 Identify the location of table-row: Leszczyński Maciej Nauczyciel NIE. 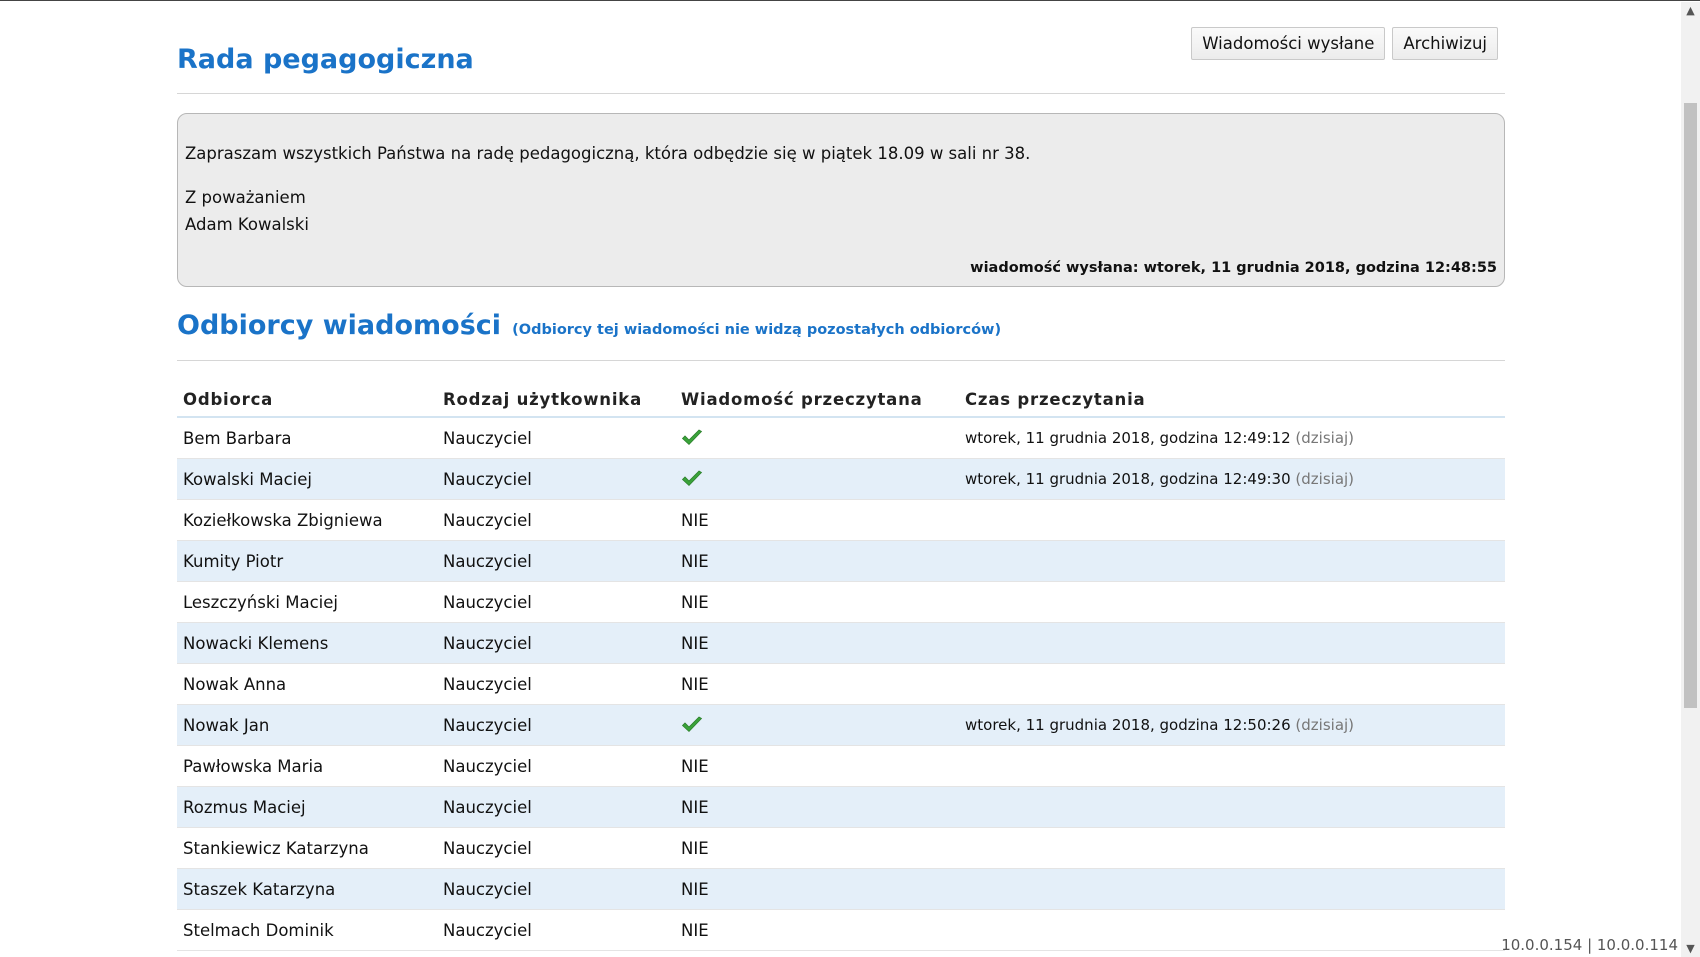
(841, 602).